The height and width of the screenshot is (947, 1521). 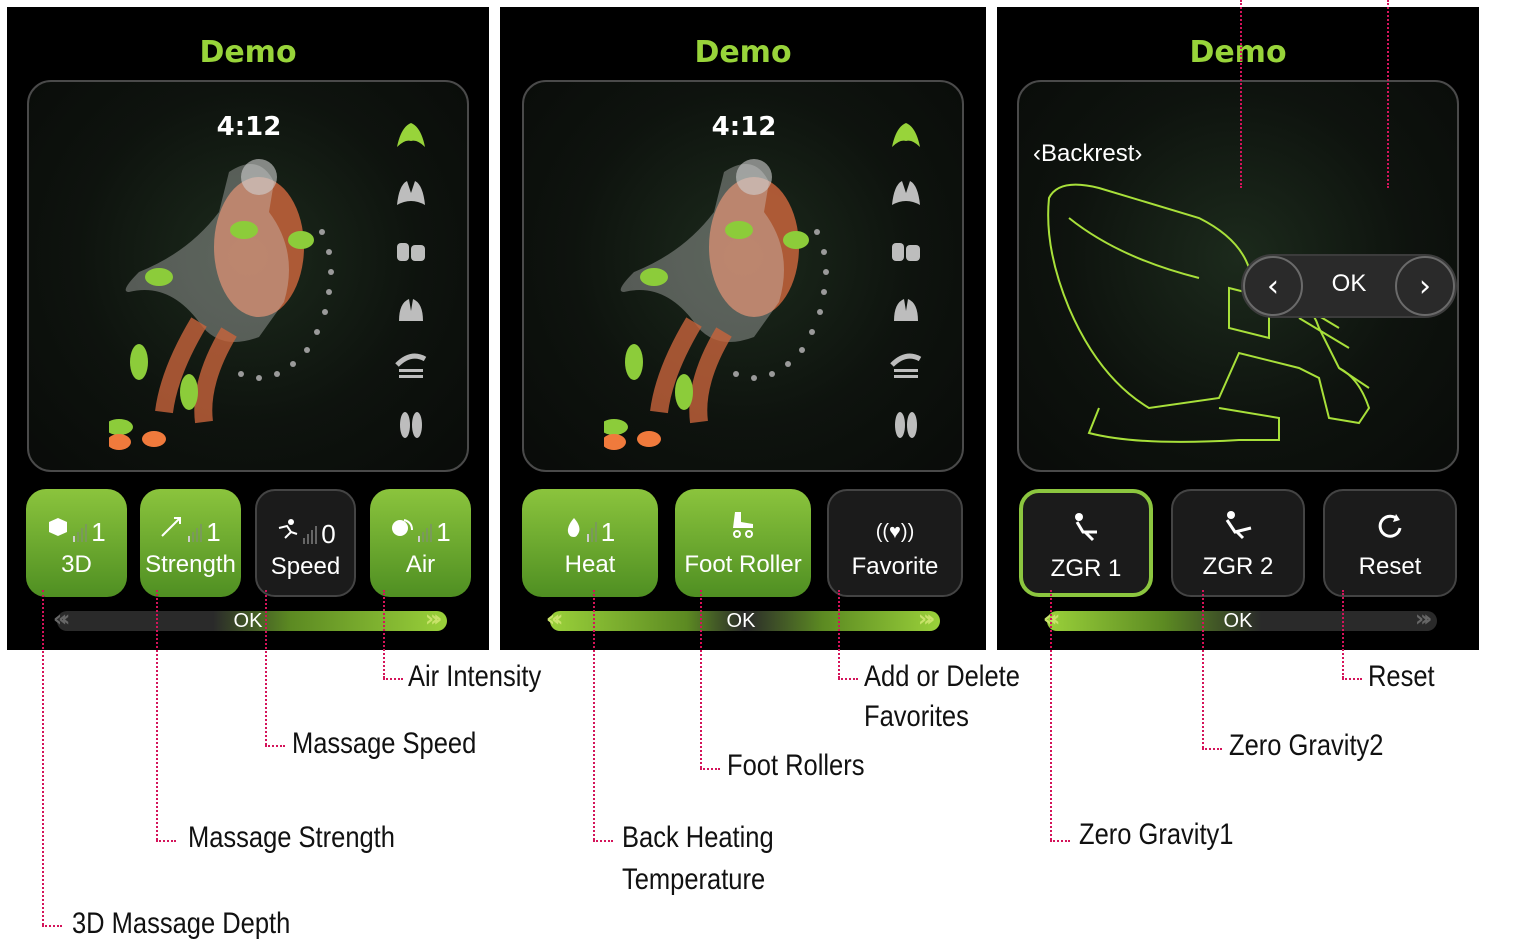 What do you see at coordinates (291, 837) in the screenshot?
I see `callout-strength: Massage Strength` at bounding box center [291, 837].